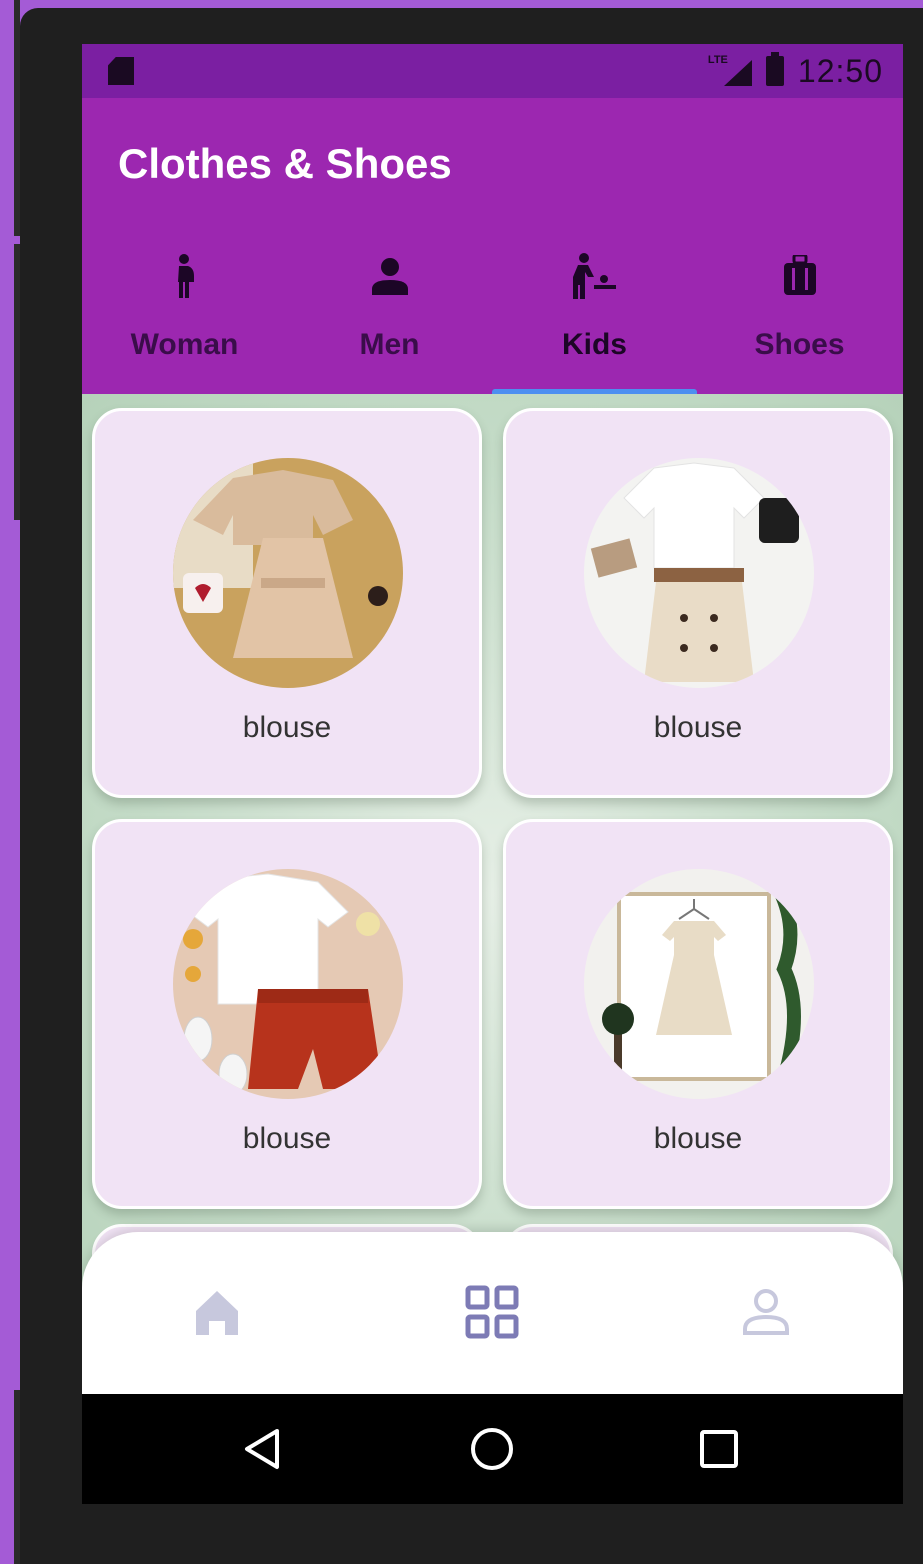  What do you see at coordinates (840, 70) in the screenshot?
I see `status-time: 12:50` at bounding box center [840, 70].